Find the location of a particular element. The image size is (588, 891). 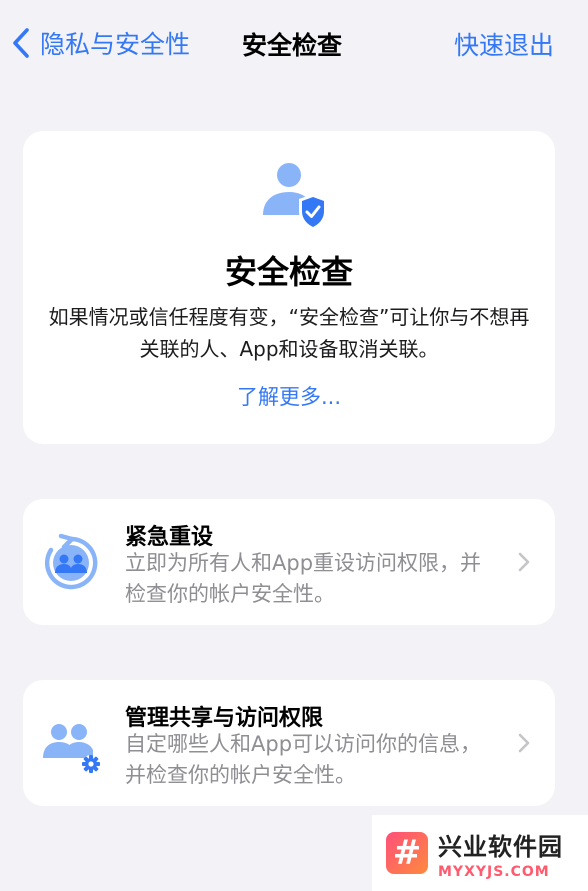

emergency-reset-title: 紧急重设 is located at coordinates (169, 537).